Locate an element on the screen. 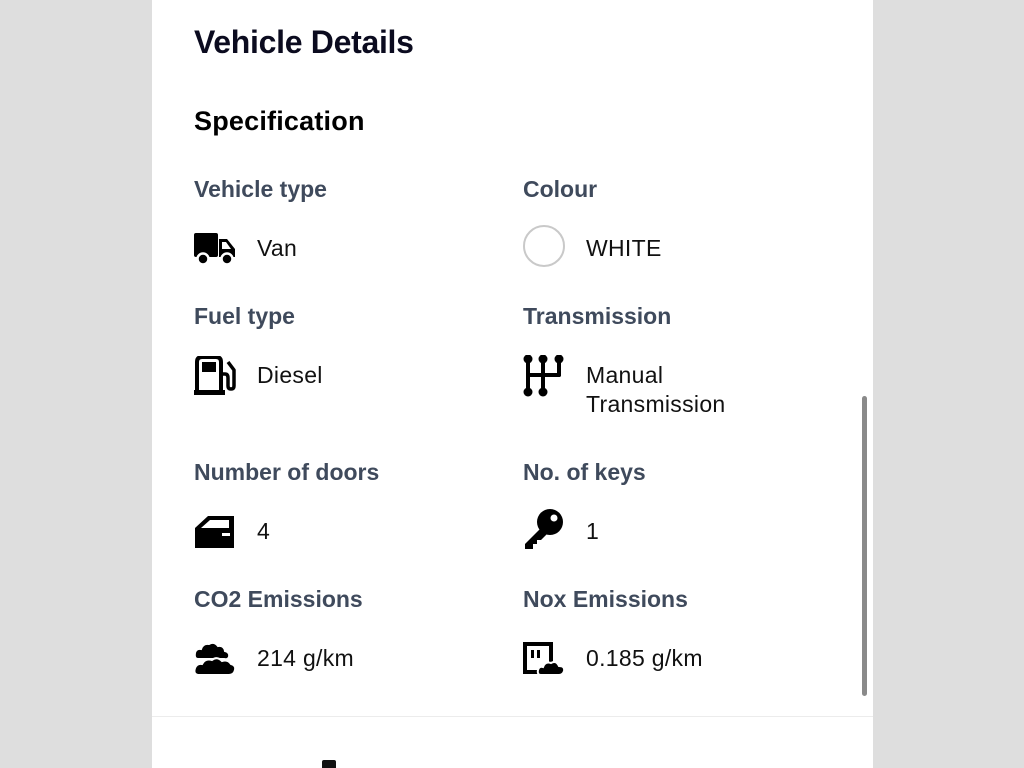  key-icon is located at coordinates (544, 529).